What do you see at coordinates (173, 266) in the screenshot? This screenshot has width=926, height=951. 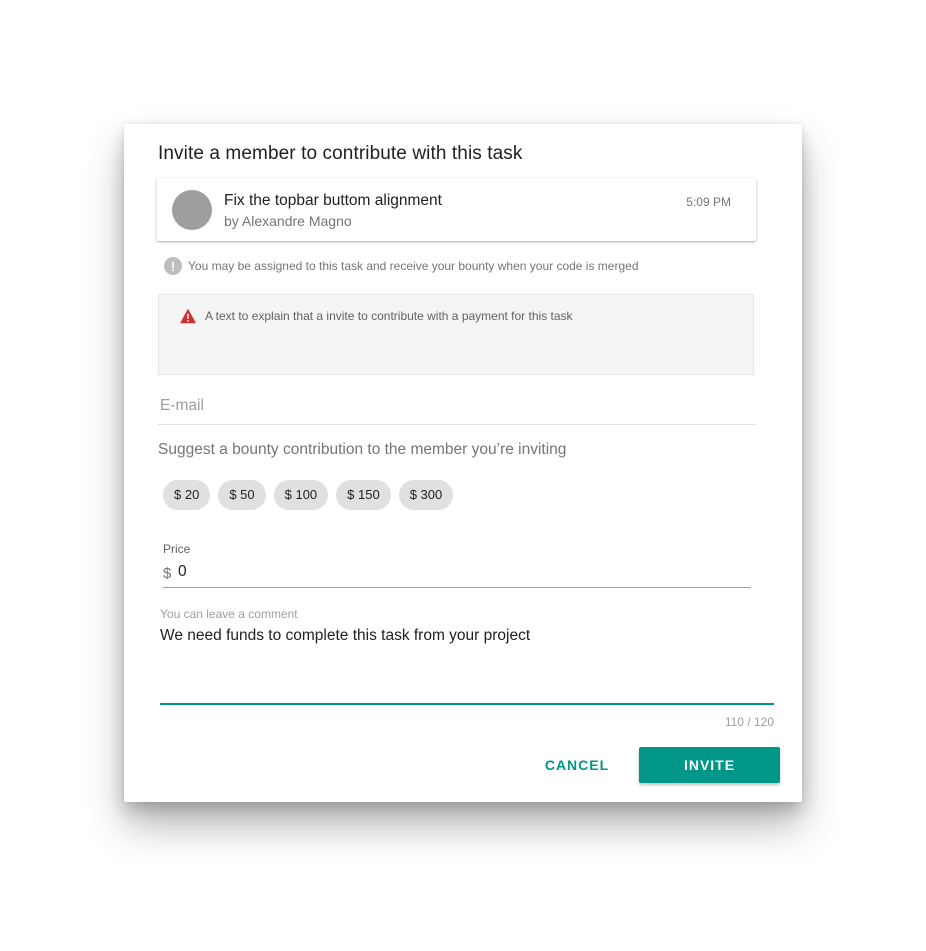 I see `exclamation-circle-icon: !` at bounding box center [173, 266].